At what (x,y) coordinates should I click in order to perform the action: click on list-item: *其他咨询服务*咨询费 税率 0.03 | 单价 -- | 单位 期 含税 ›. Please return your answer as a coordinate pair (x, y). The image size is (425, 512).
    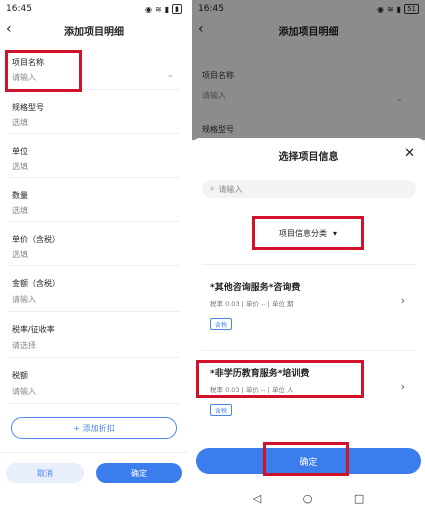
    Looking at the image, I should click on (308, 307).